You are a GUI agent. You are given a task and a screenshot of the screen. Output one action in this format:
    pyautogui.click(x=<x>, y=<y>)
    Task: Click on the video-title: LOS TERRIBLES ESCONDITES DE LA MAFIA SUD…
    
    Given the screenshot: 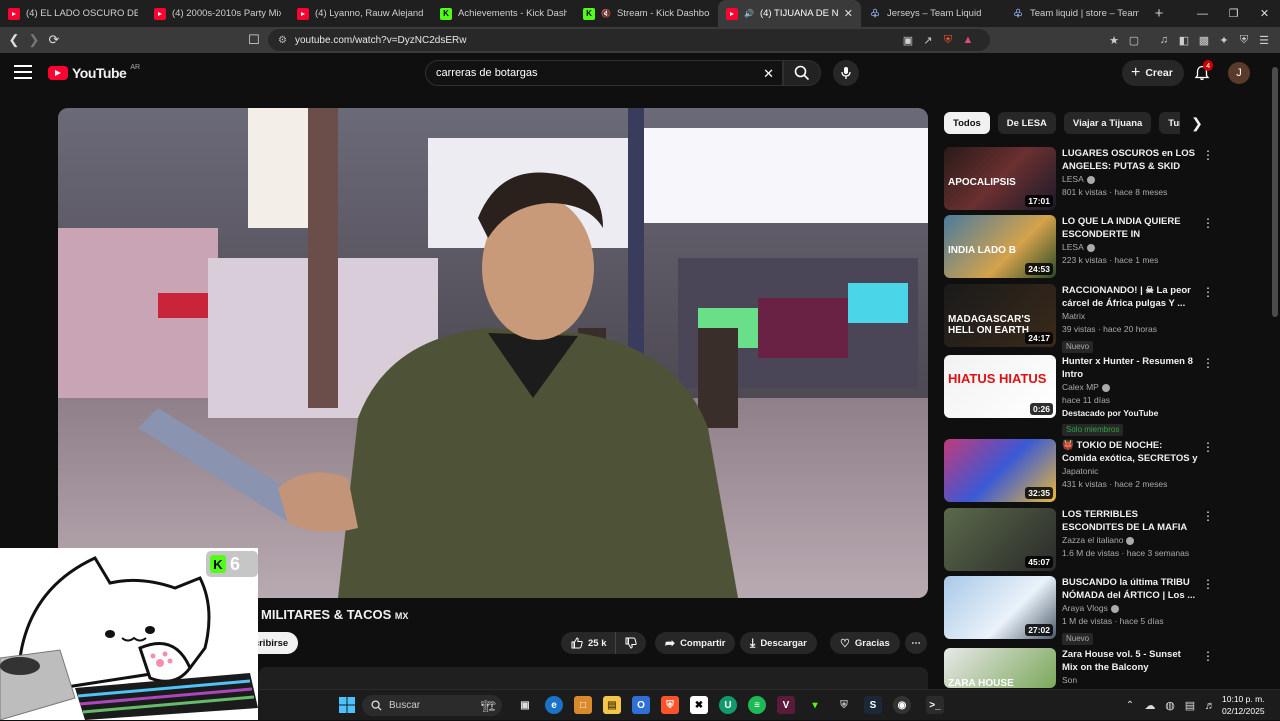 What is the action you would take?
    pyautogui.click(x=1130, y=521)
    